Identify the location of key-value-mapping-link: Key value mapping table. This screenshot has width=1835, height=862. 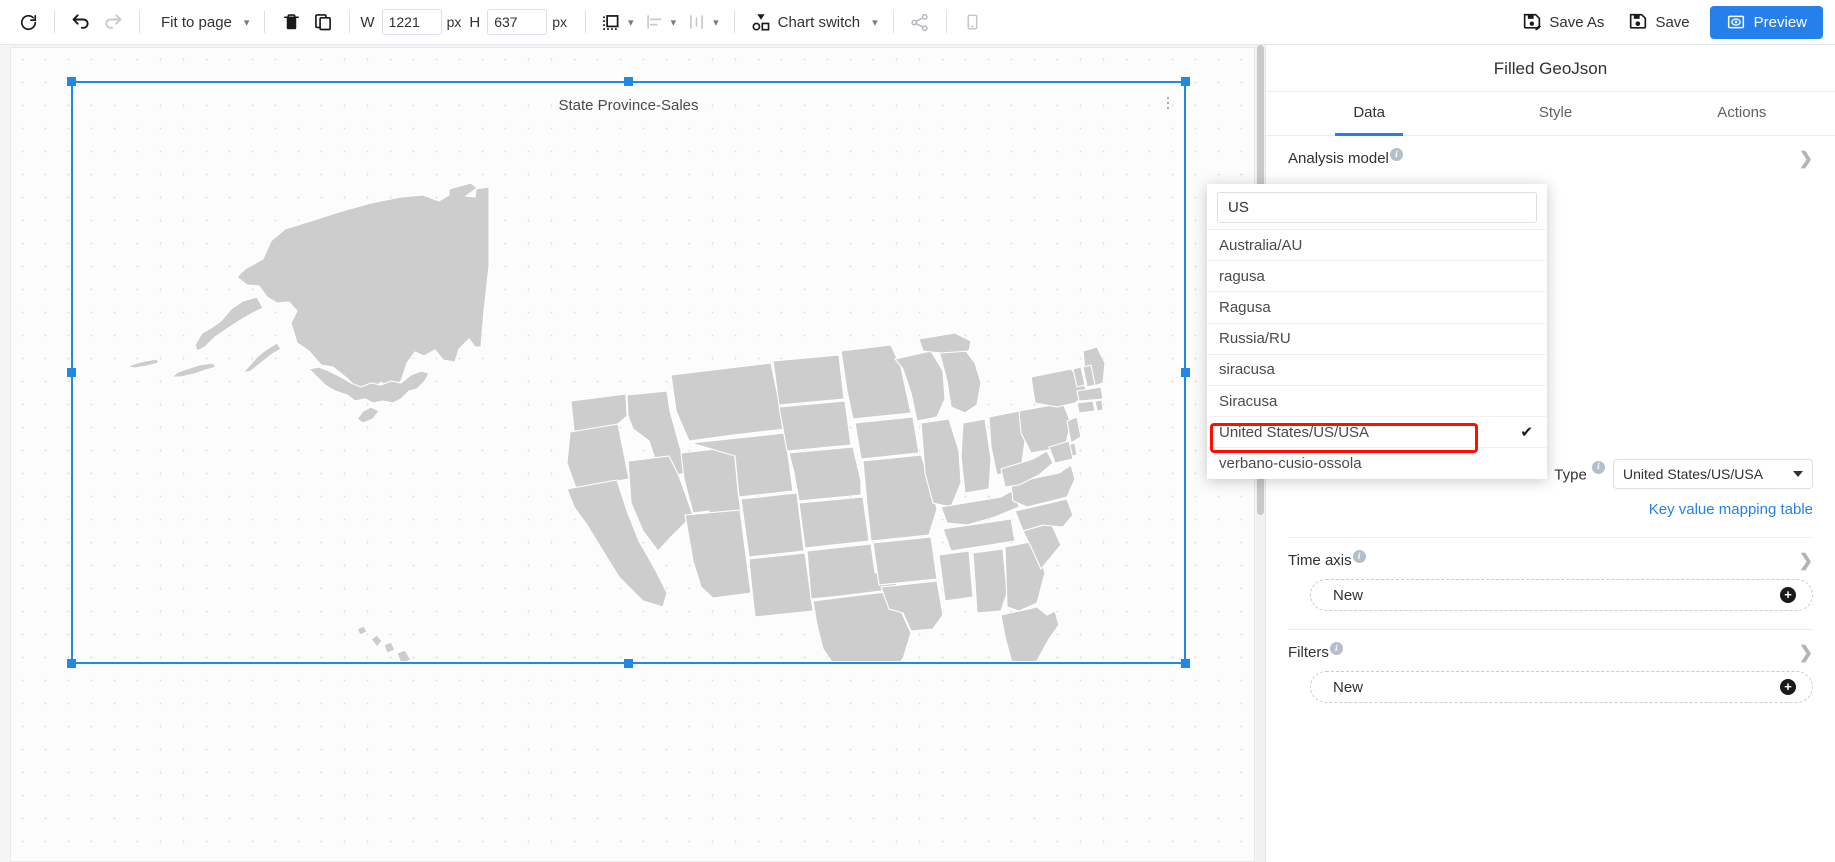
(1731, 509).